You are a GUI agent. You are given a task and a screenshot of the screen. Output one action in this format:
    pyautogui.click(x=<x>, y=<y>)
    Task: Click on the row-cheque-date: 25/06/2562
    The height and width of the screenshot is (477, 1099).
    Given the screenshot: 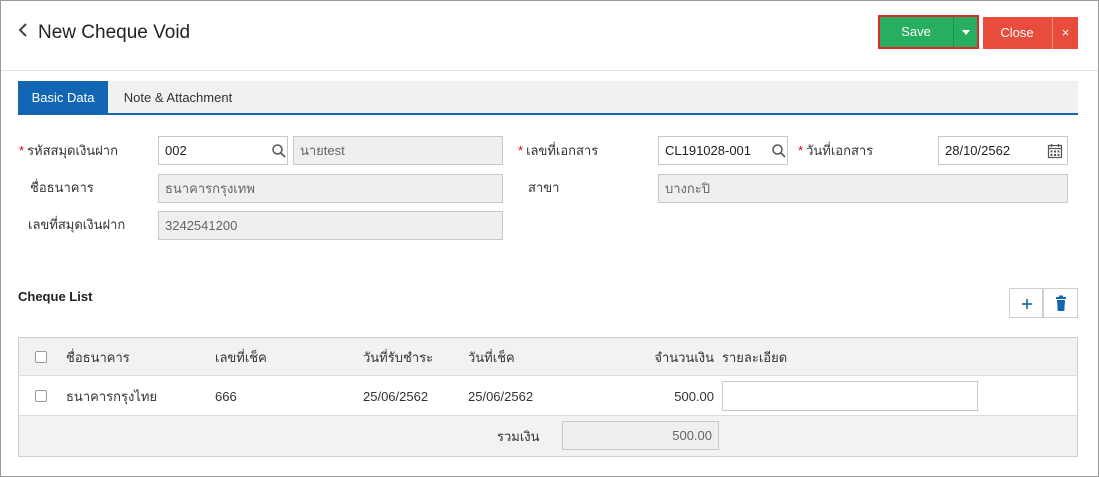 What is the action you would take?
    pyautogui.click(x=501, y=396)
    